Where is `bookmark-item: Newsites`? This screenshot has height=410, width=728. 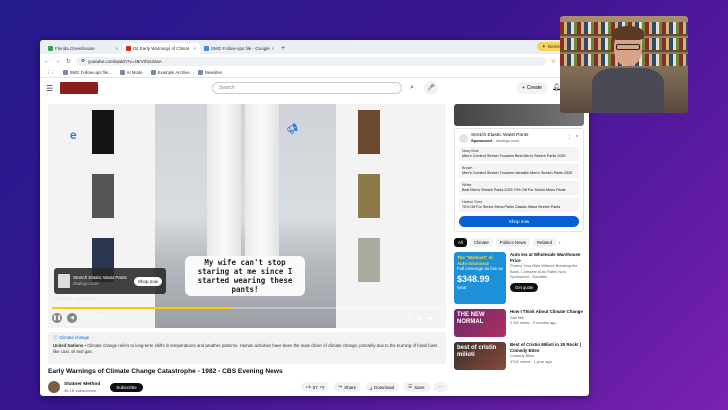
bookmark-item: Newsites is located at coordinates (209, 72).